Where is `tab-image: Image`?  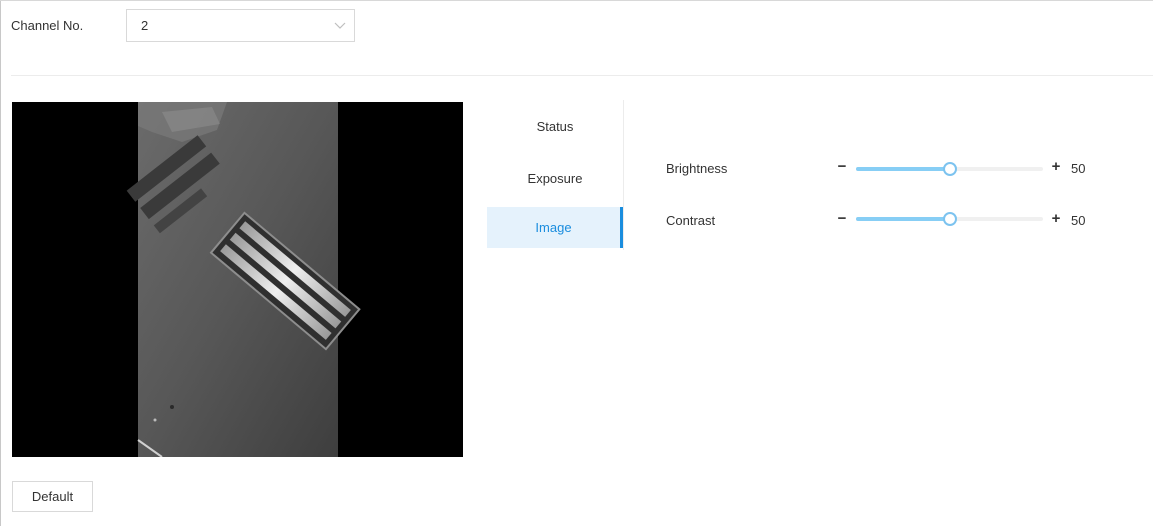 tab-image: Image is located at coordinates (555, 227).